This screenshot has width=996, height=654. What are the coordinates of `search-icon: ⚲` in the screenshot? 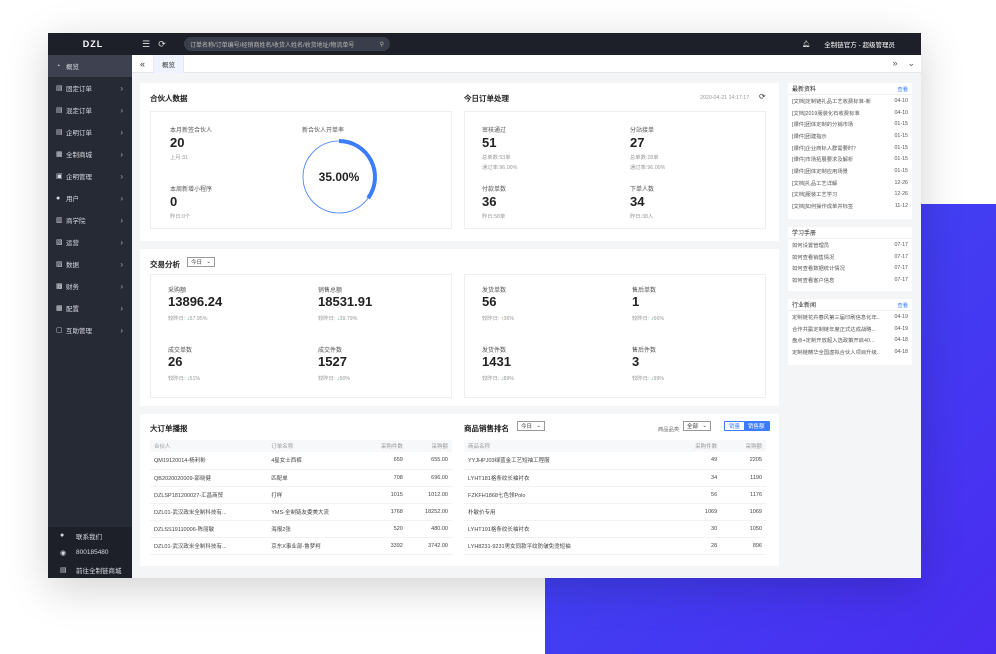 It's located at (382, 44).